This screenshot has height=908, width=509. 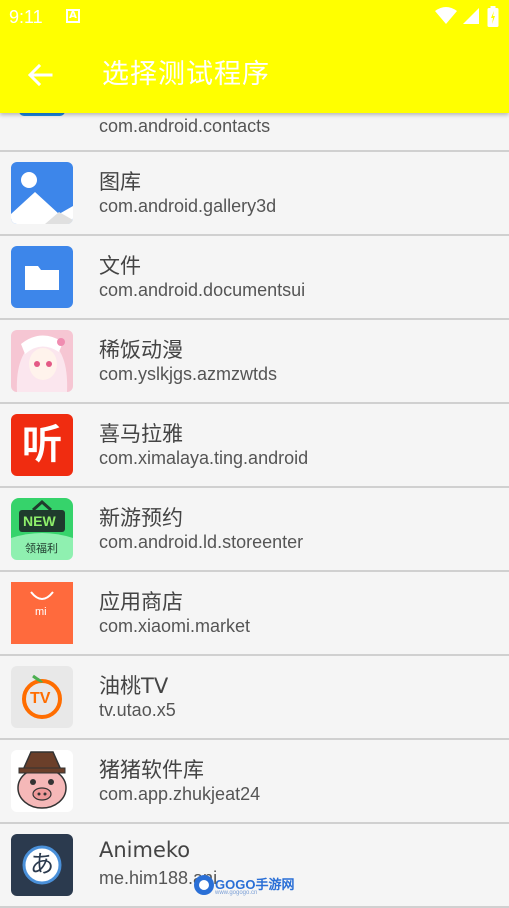 What do you see at coordinates (186, 74) in the screenshot?
I see `page-title: 选择测试程序` at bounding box center [186, 74].